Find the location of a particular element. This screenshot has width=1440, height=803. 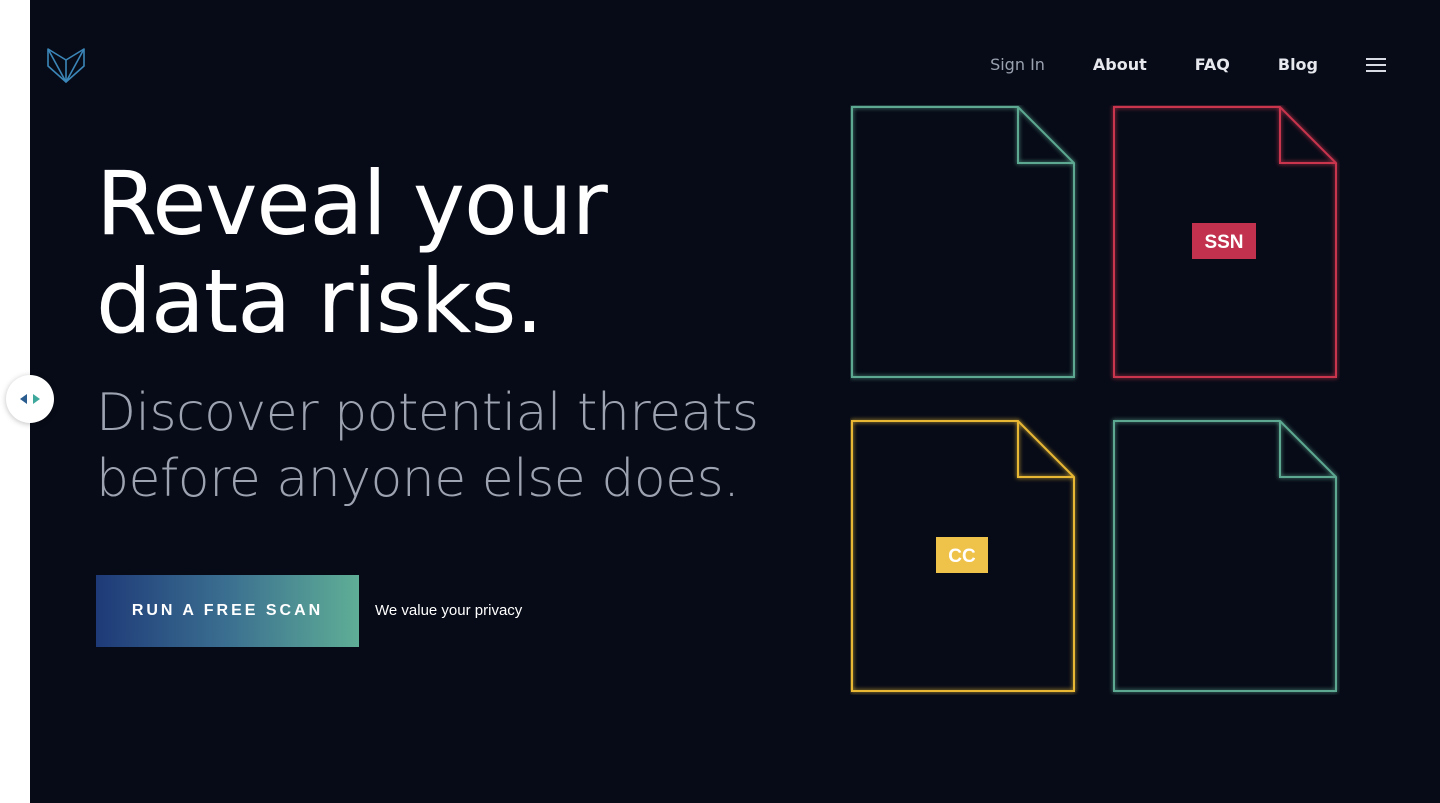

ssn-badge-label: SSN is located at coordinates (1223, 242).